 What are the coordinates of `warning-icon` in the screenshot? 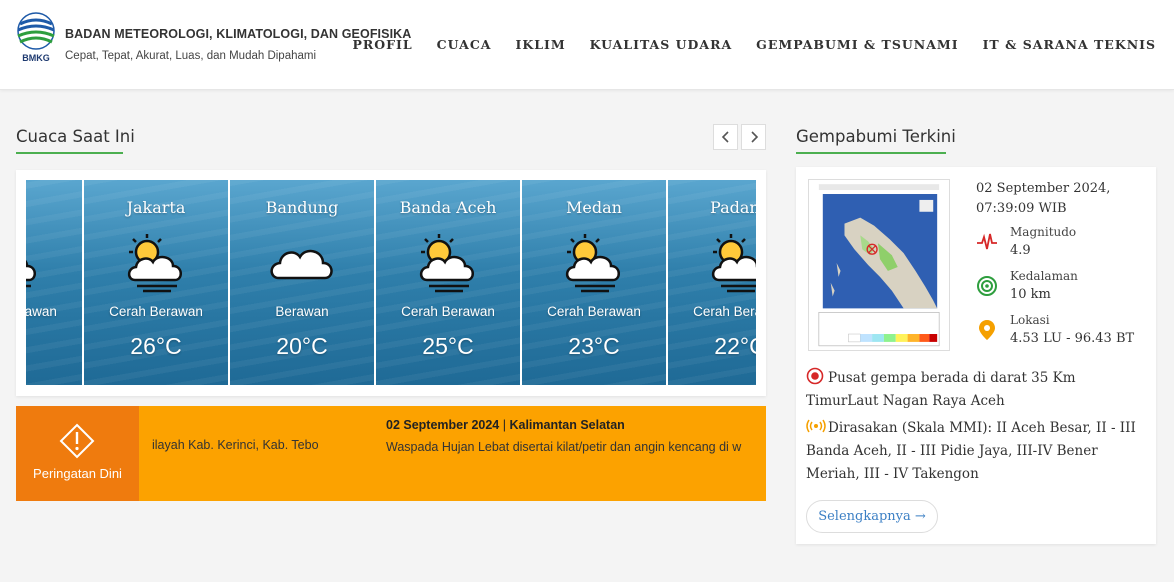 It's located at (77, 441).